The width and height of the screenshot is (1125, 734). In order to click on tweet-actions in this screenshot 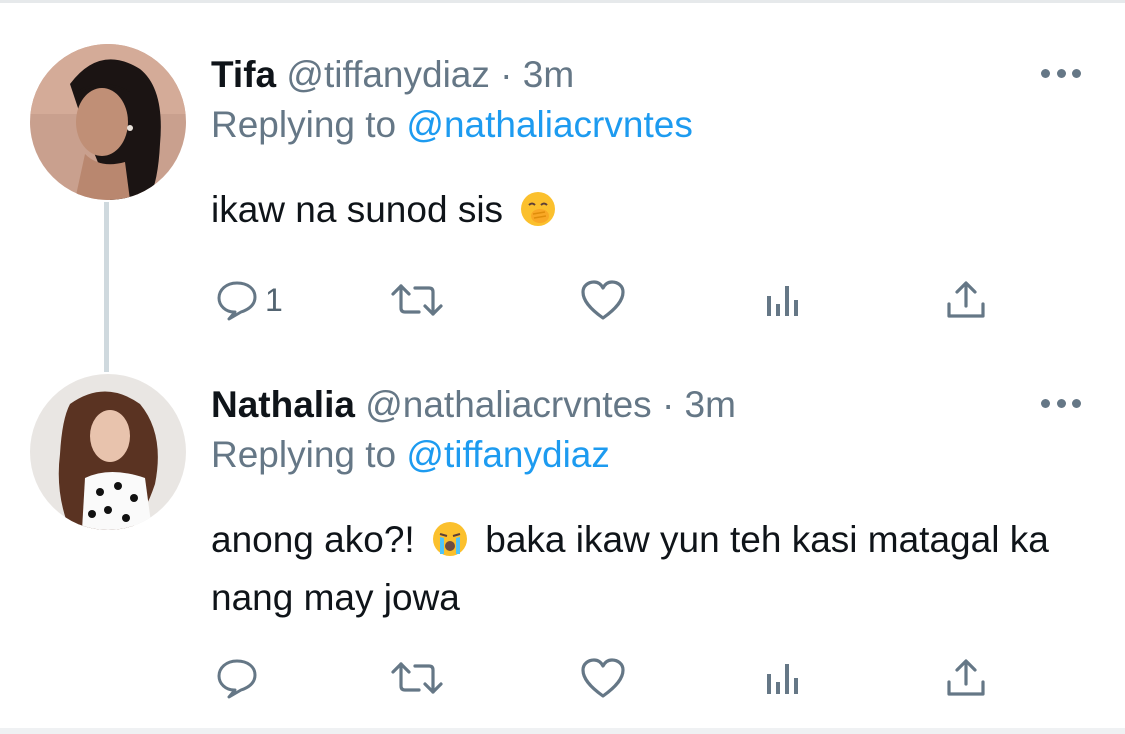, I will do `click(611, 678)`.